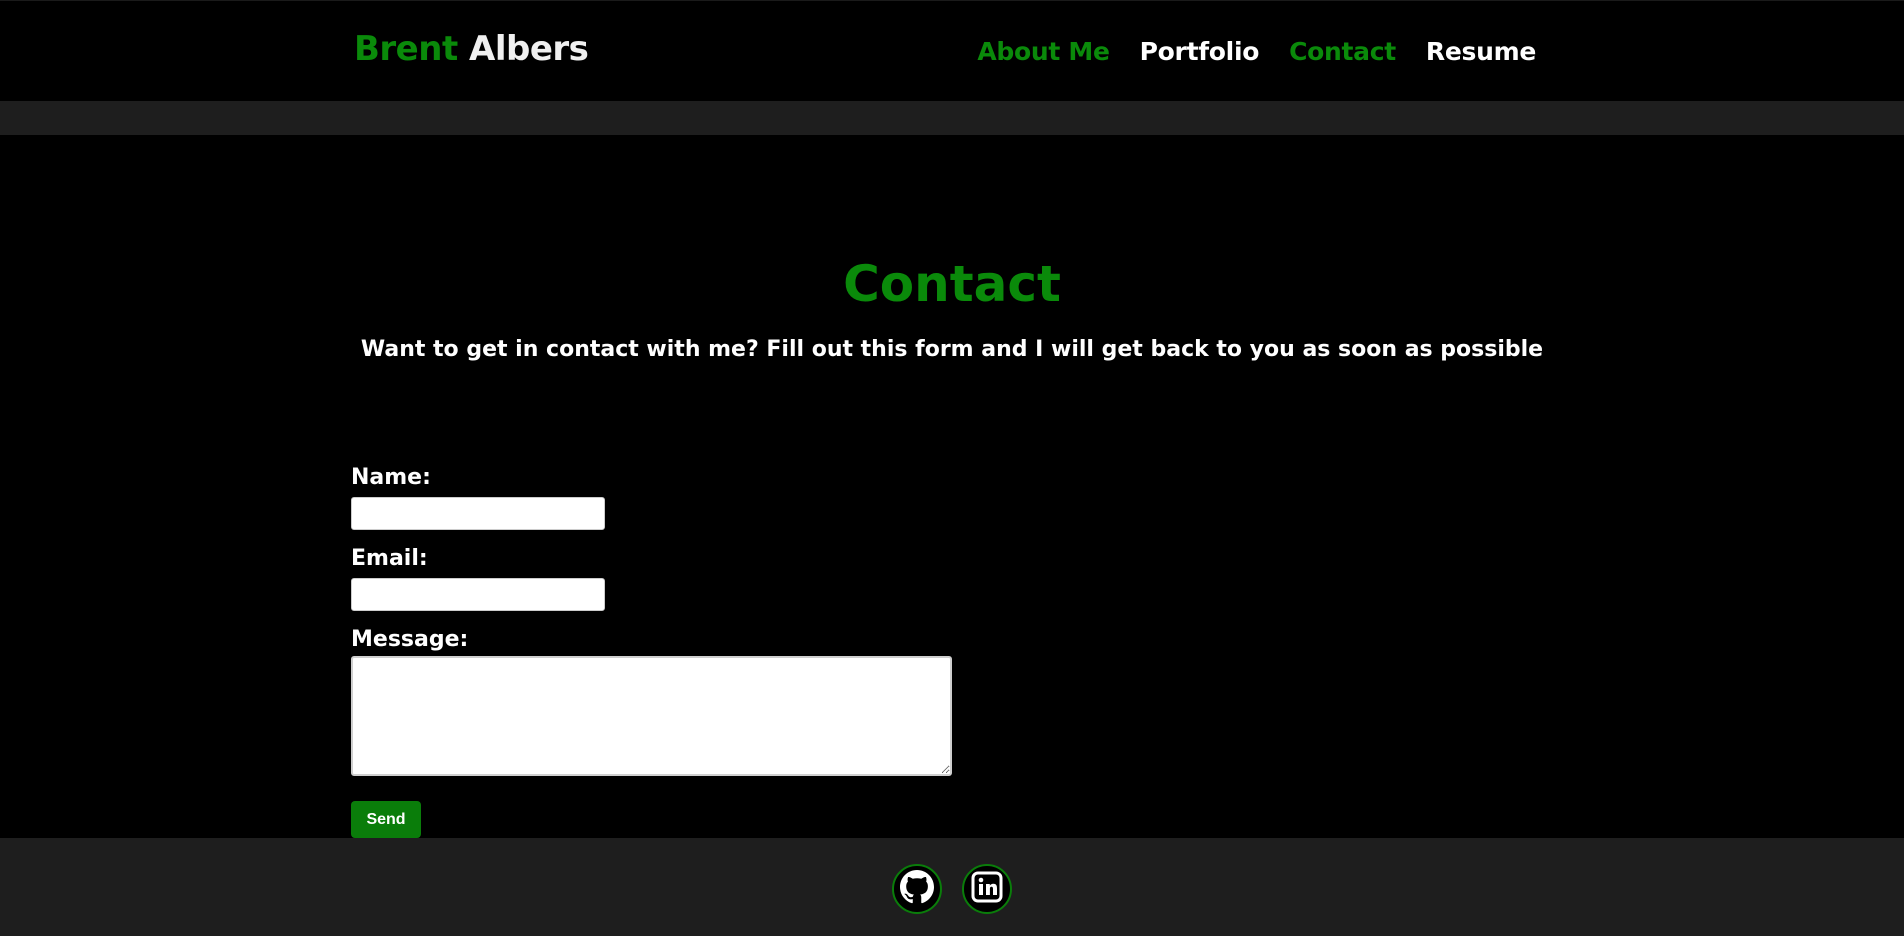  What do you see at coordinates (1342, 52) in the screenshot?
I see `nav-contact: Contact` at bounding box center [1342, 52].